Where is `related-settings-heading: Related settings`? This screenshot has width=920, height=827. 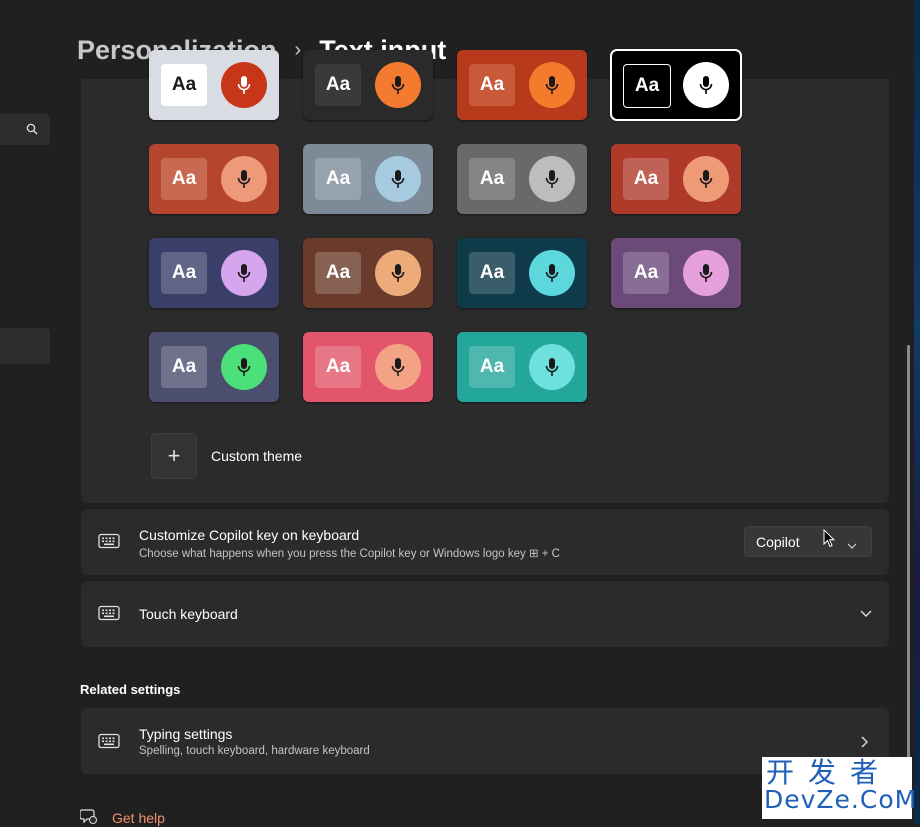 related-settings-heading: Related settings is located at coordinates (130, 689).